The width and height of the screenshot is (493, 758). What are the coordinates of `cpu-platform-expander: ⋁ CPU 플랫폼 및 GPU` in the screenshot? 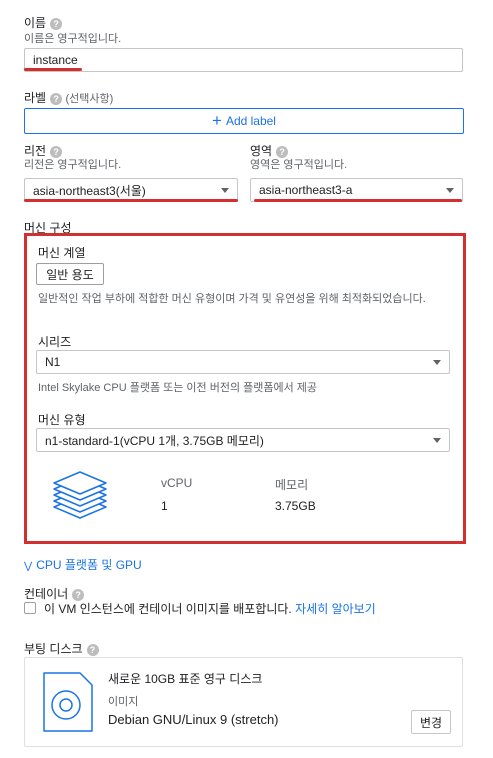 It's located at (83, 564).